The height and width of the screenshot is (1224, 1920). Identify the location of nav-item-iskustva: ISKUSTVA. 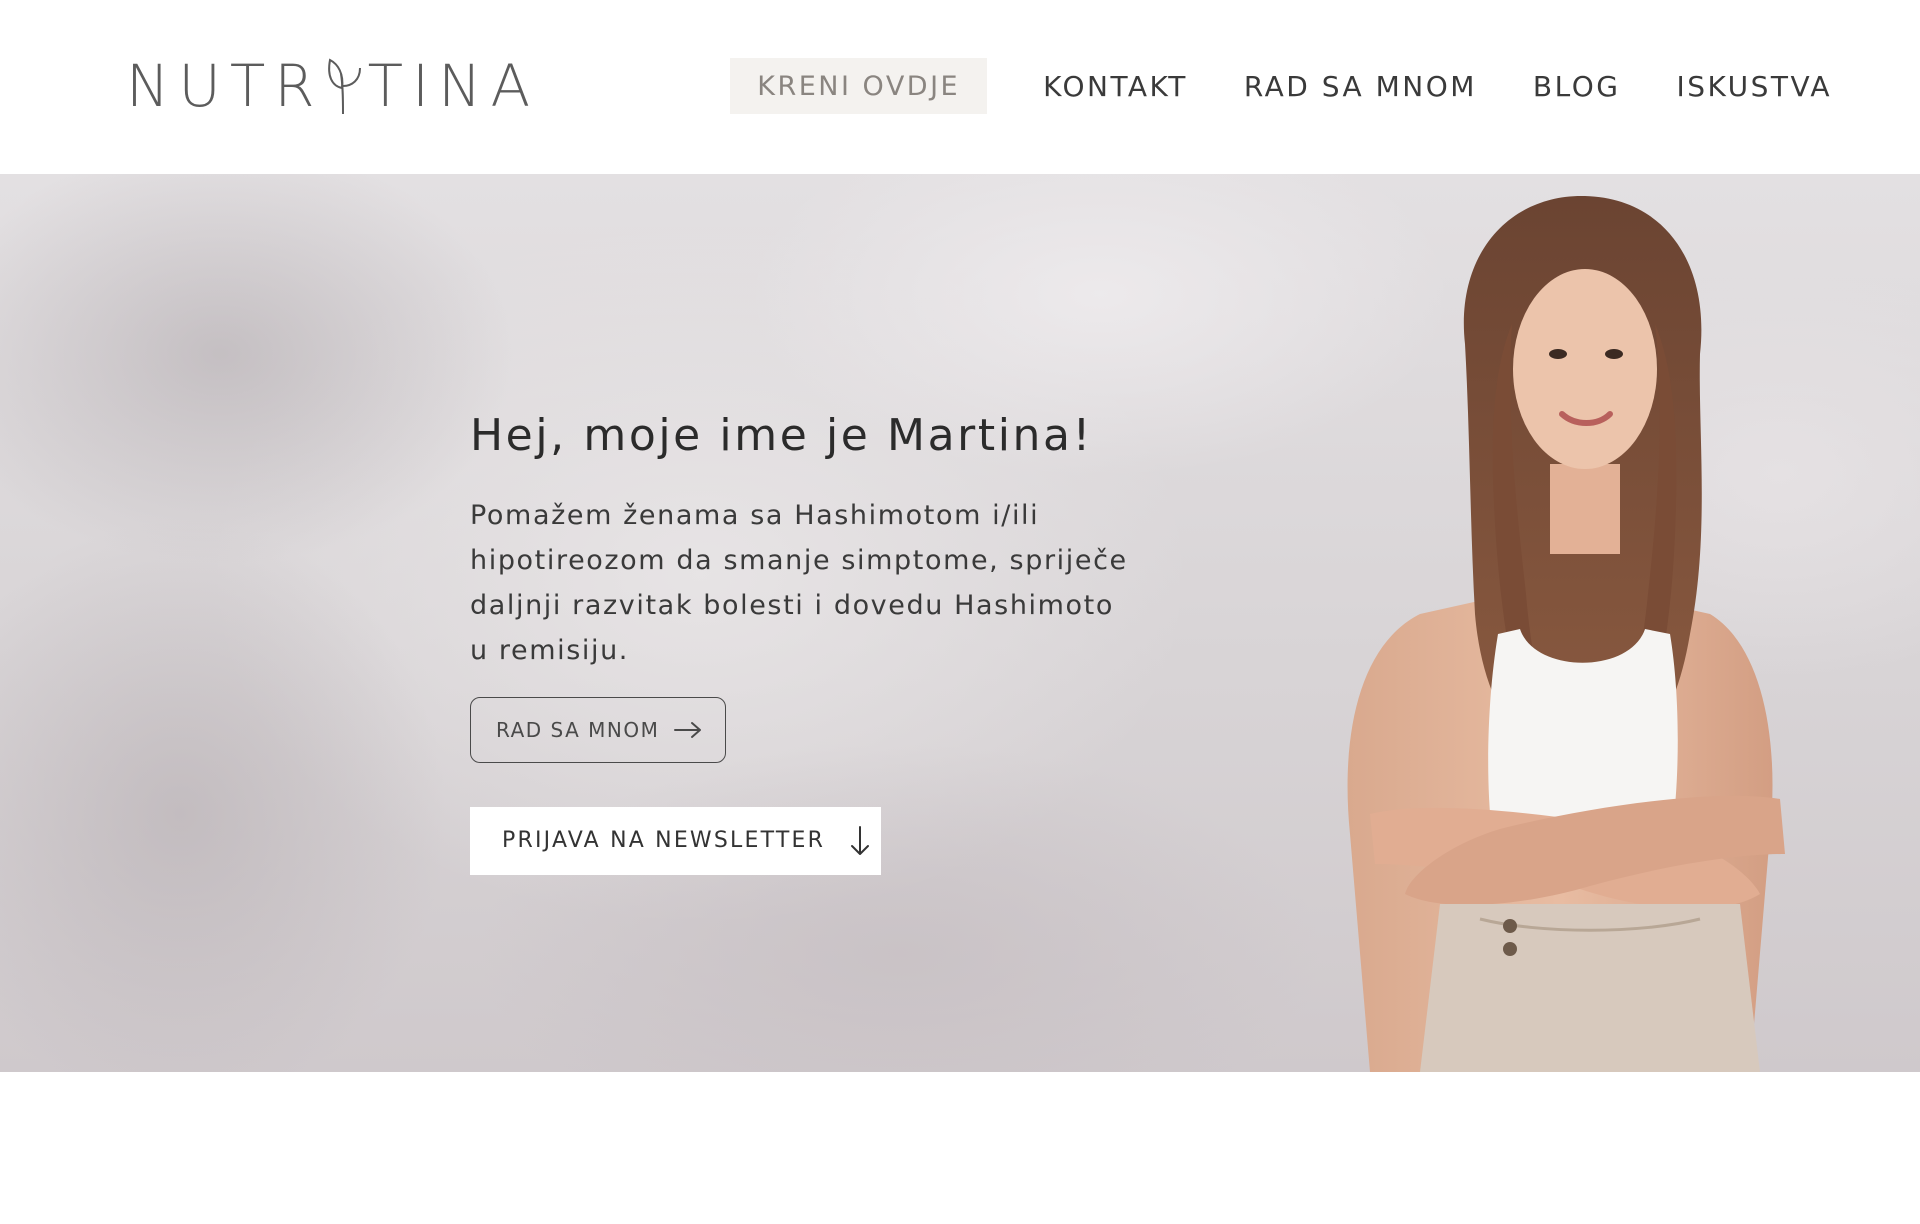
(1754, 86).